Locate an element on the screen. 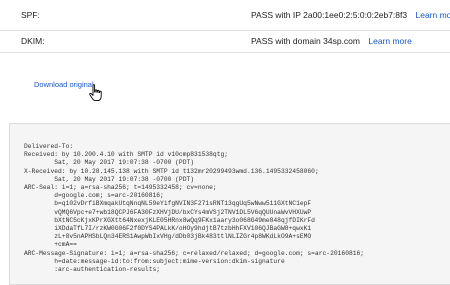 The height and width of the screenshot is (285, 450). hand-pointer-icon is located at coordinates (95, 93).